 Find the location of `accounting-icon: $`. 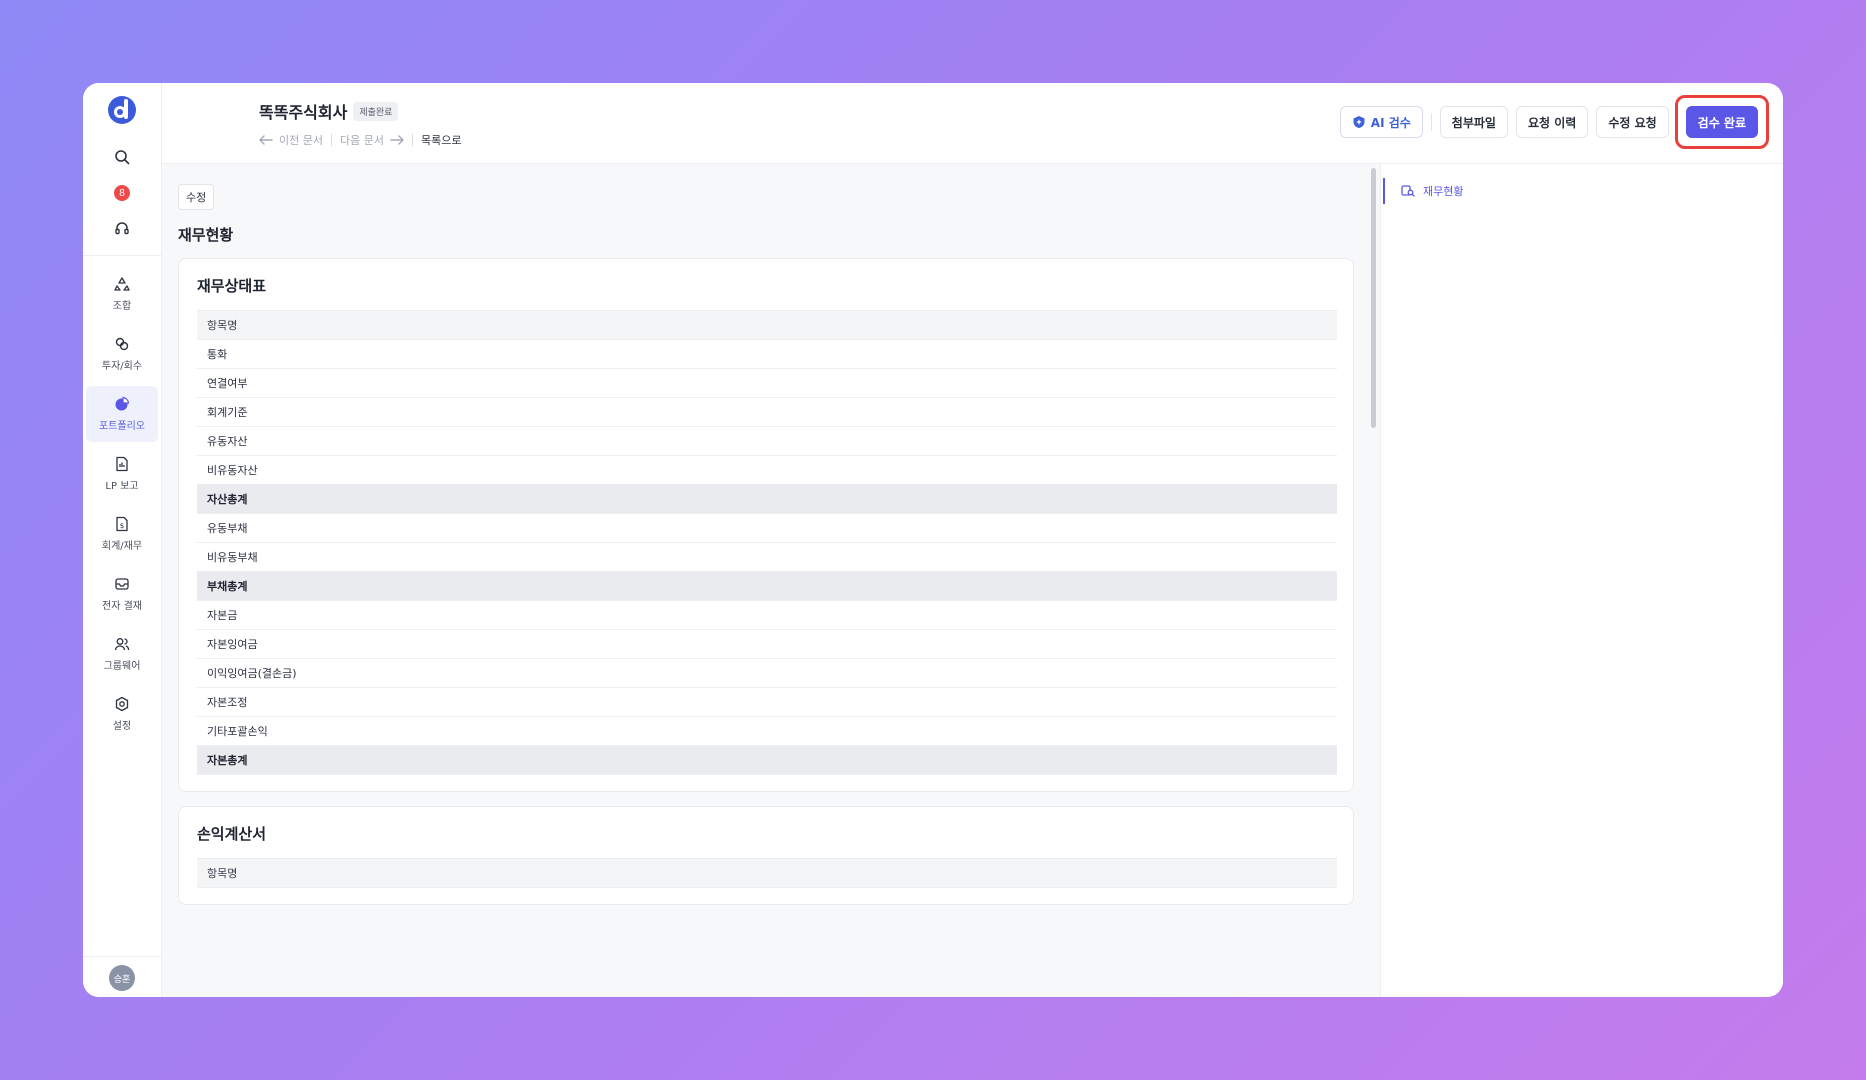

accounting-icon: $ is located at coordinates (122, 524).